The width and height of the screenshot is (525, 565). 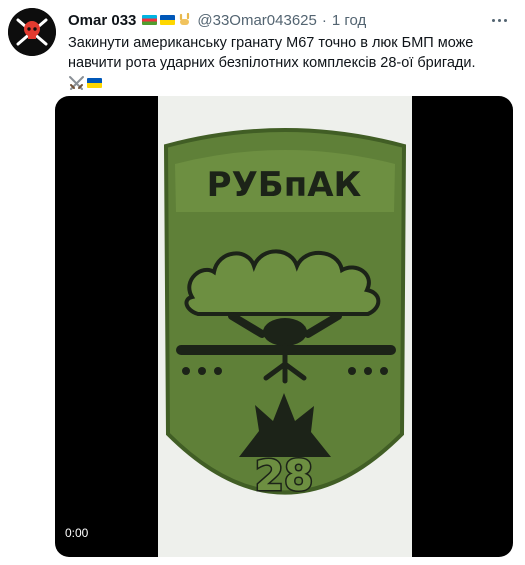 I want to click on rock-on-hand-icon, so click(x=185, y=19).